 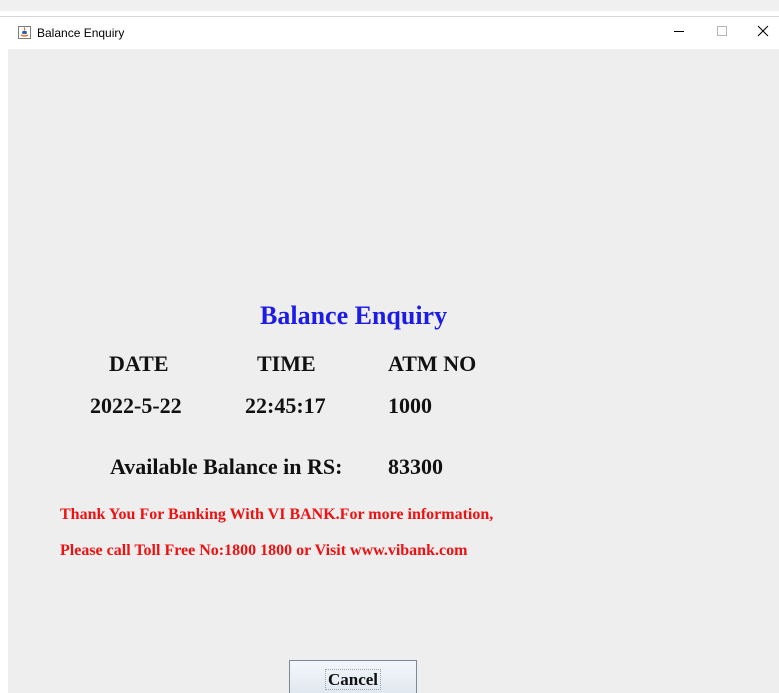 What do you see at coordinates (389, 5) in the screenshot?
I see `desktop-strip` at bounding box center [389, 5].